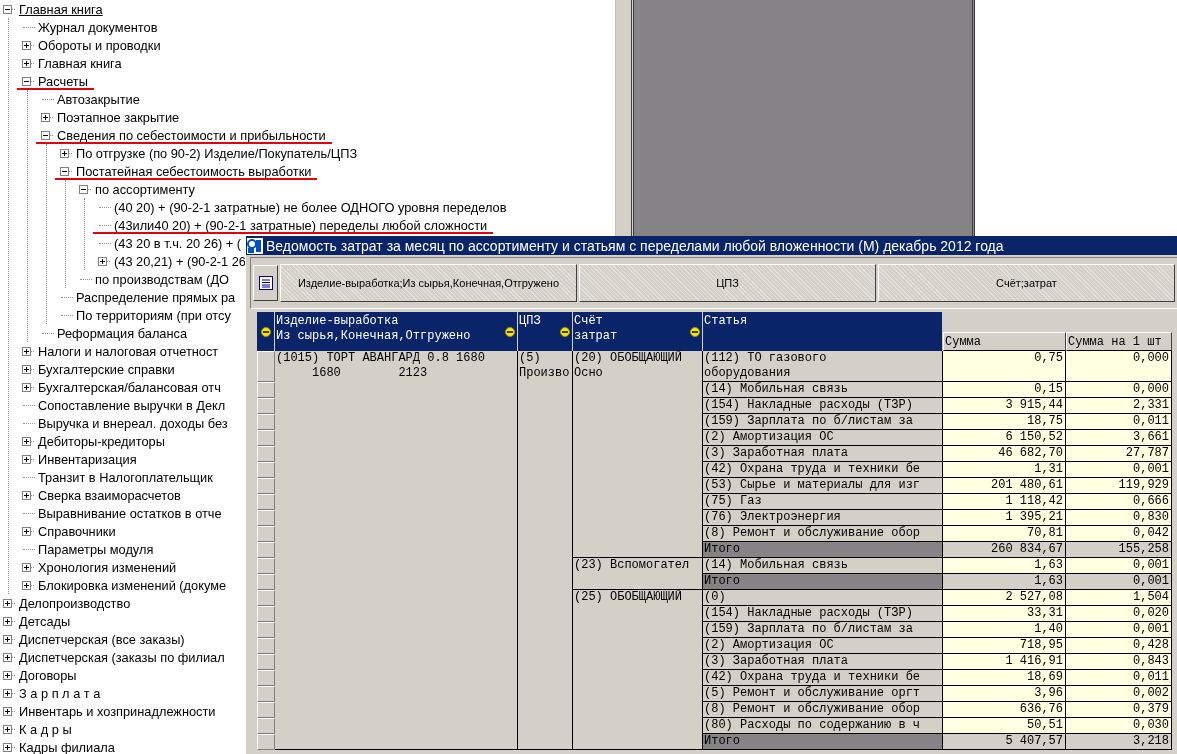 The image size is (1177, 754). I want to click on tree-item: (43или40 20) + (90-2-1 затратные) переделы любой сложности, so click(301, 225).